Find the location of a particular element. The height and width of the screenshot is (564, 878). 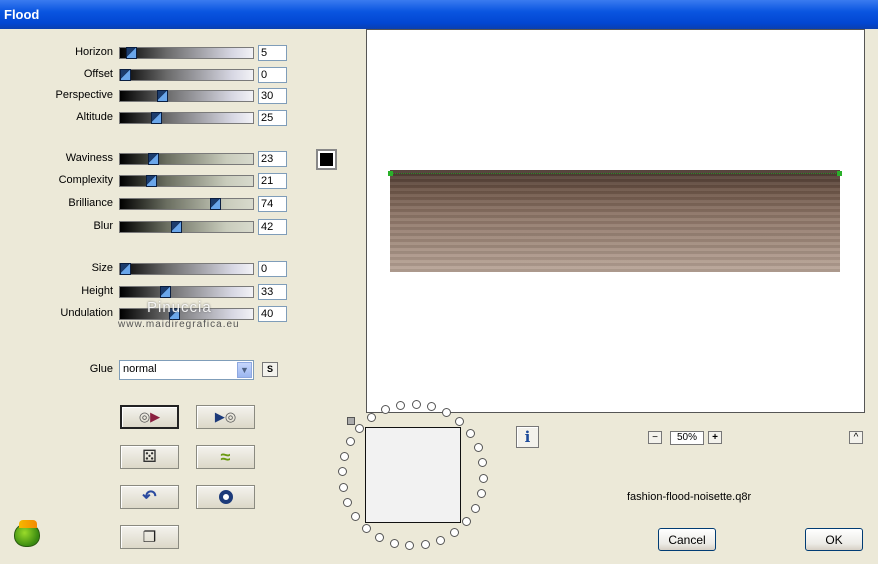

preset-filename: fashion-flood-noisette.q8r is located at coordinates (689, 497).